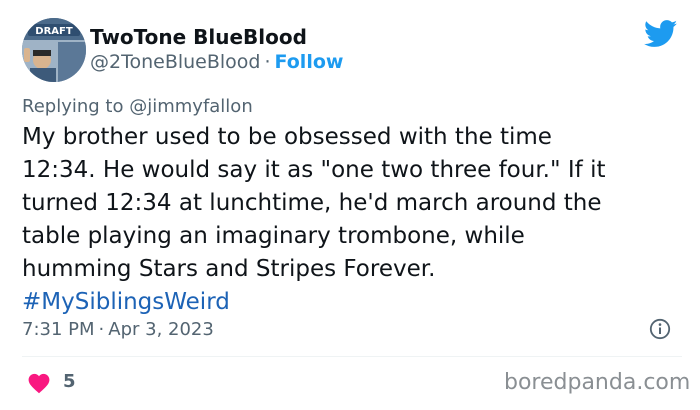 The height and width of the screenshot is (410, 700). What do you see at coordinates (69, 381) in the screenshot?
I see `like-count: 5` at bounding box center [69, 381].